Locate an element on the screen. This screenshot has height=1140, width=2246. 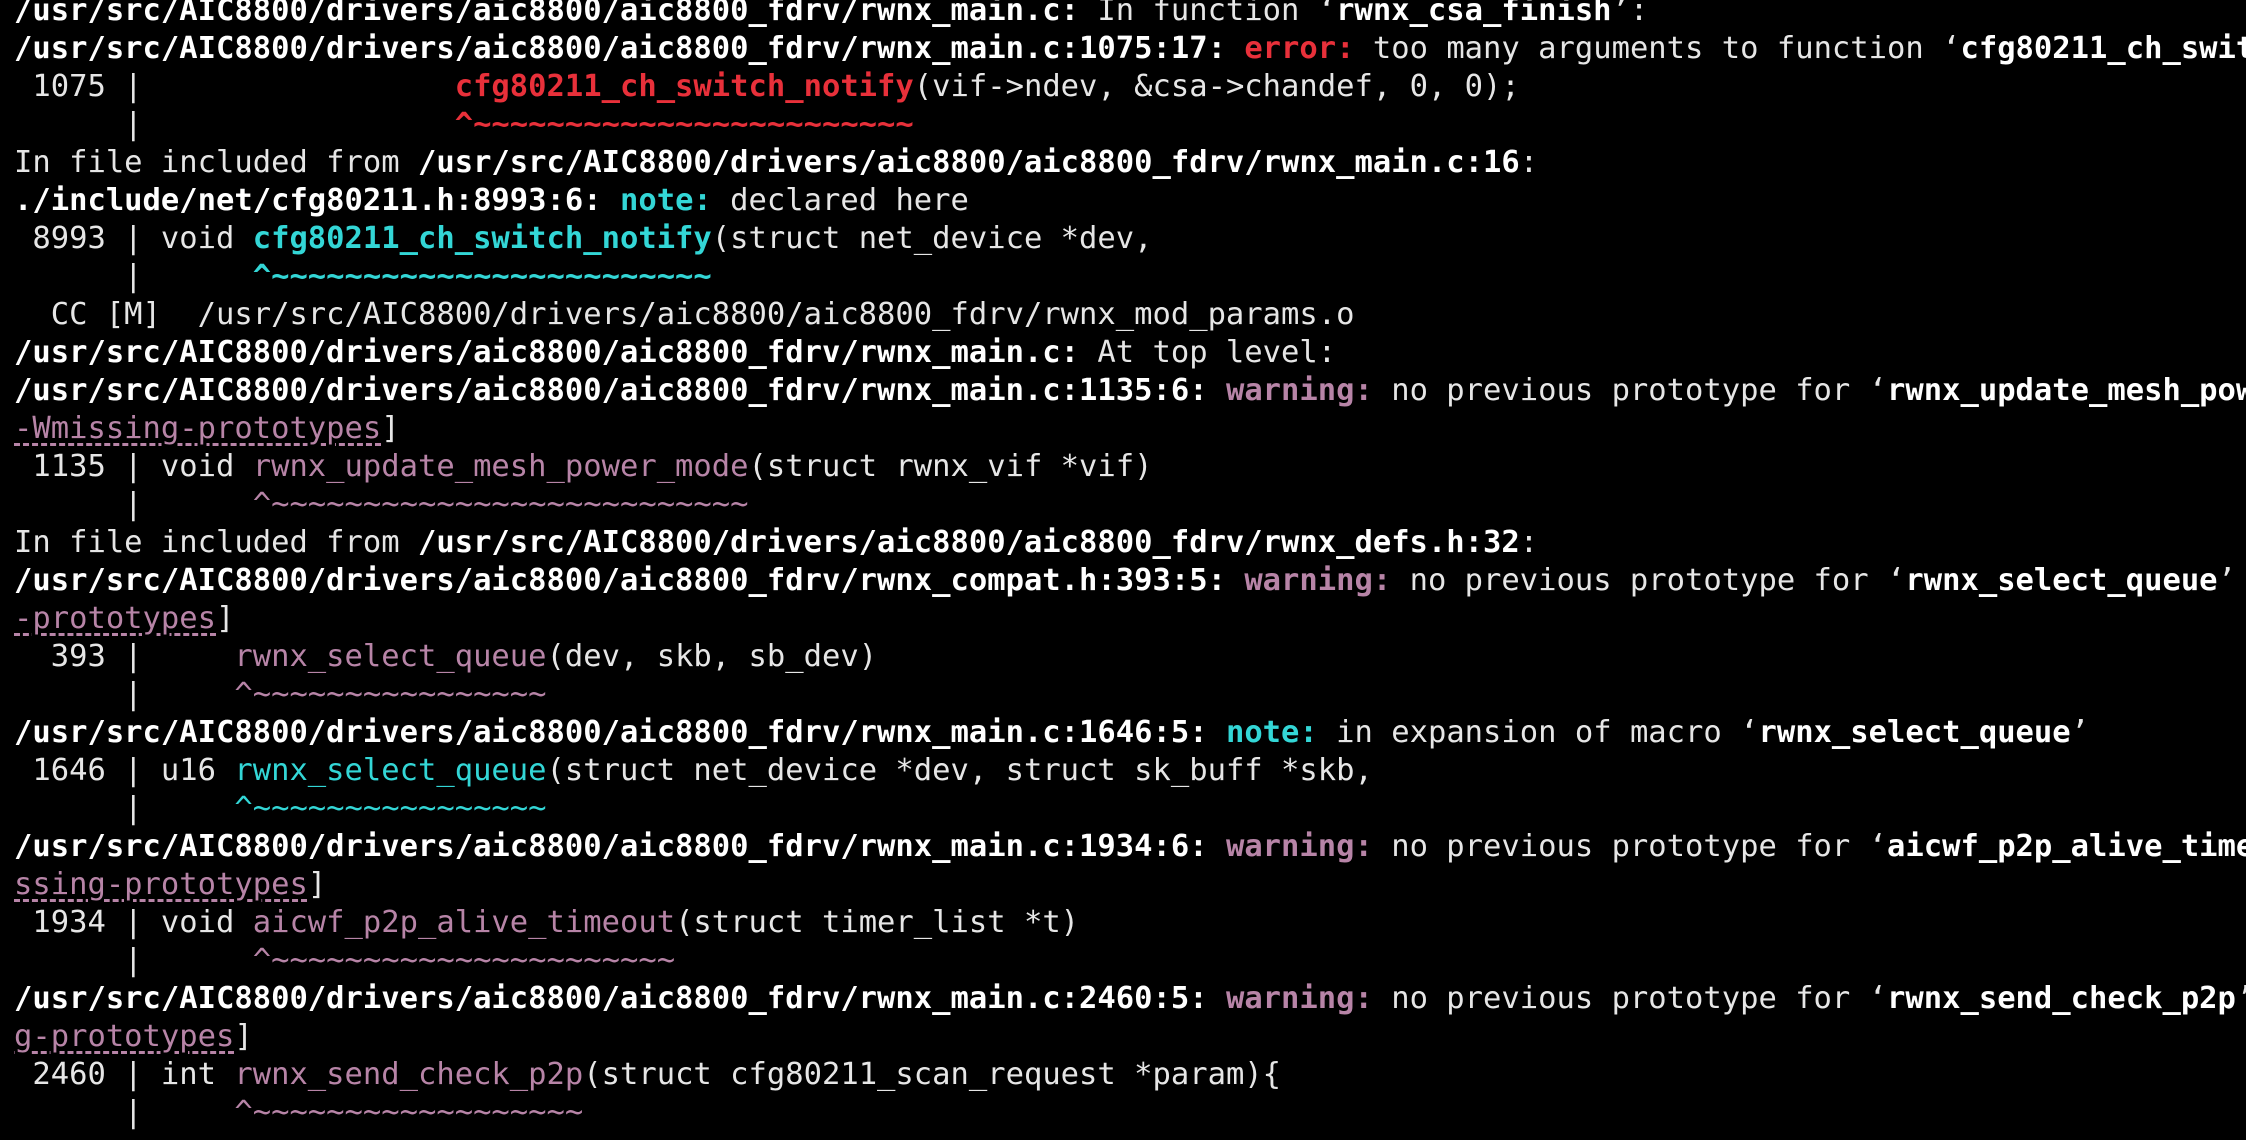
output-text: 1934 | void is located at coordinates (133, 922).